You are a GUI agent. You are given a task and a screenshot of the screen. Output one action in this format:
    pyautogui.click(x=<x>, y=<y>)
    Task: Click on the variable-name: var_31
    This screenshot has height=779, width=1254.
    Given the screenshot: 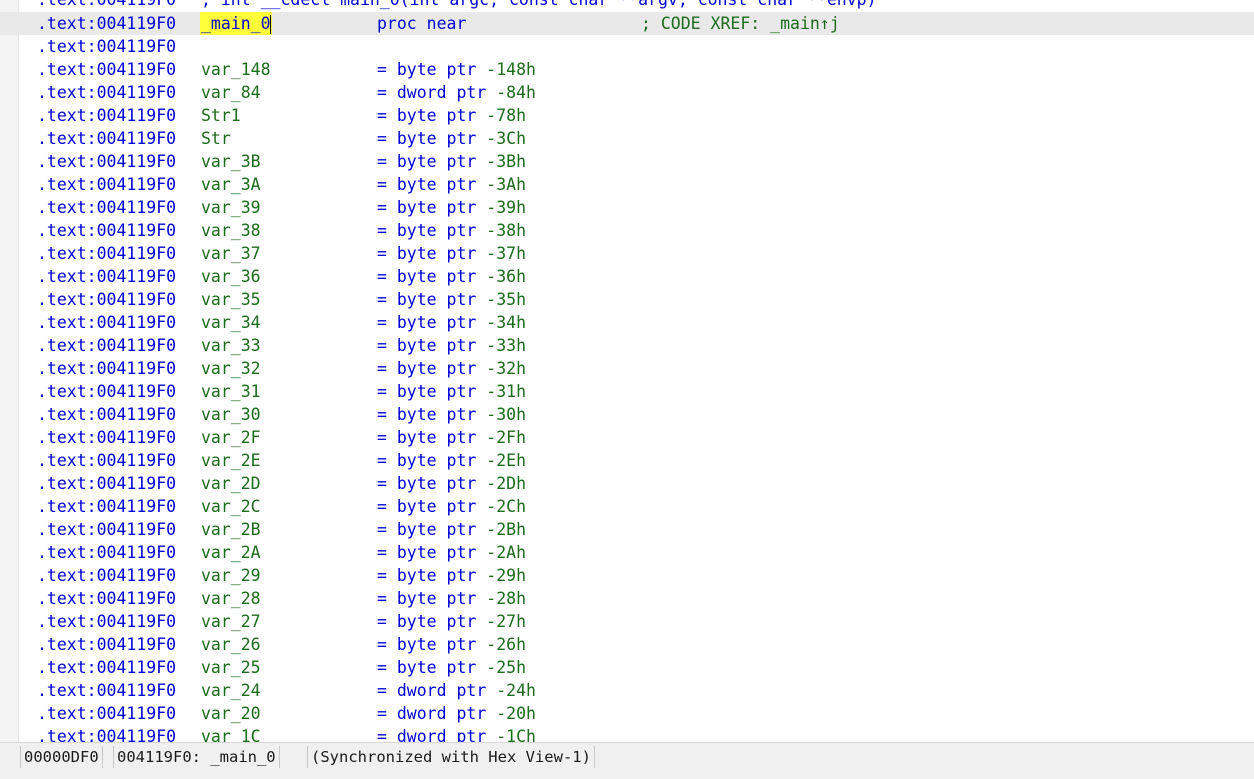 What is the action you would take?
    pyautogui.click(x=231, y=391)
    